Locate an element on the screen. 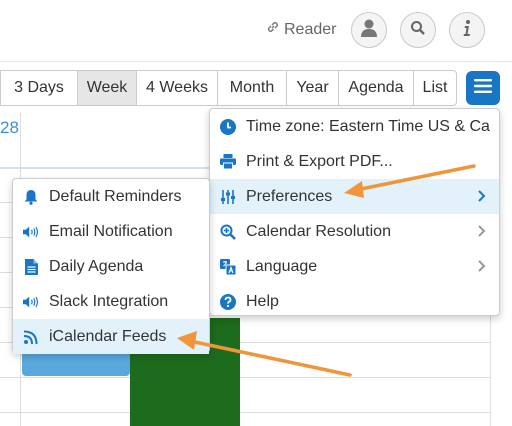 The height and width of the screenshot is (426, 512). main-menu-button is located at coordinates (483, 88).